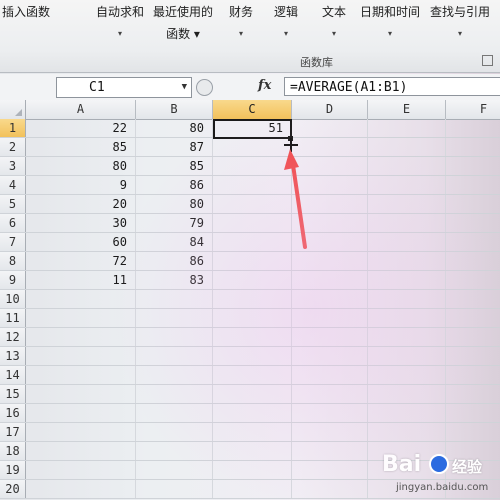  I want to click on cell-b12, so click(174, 337).